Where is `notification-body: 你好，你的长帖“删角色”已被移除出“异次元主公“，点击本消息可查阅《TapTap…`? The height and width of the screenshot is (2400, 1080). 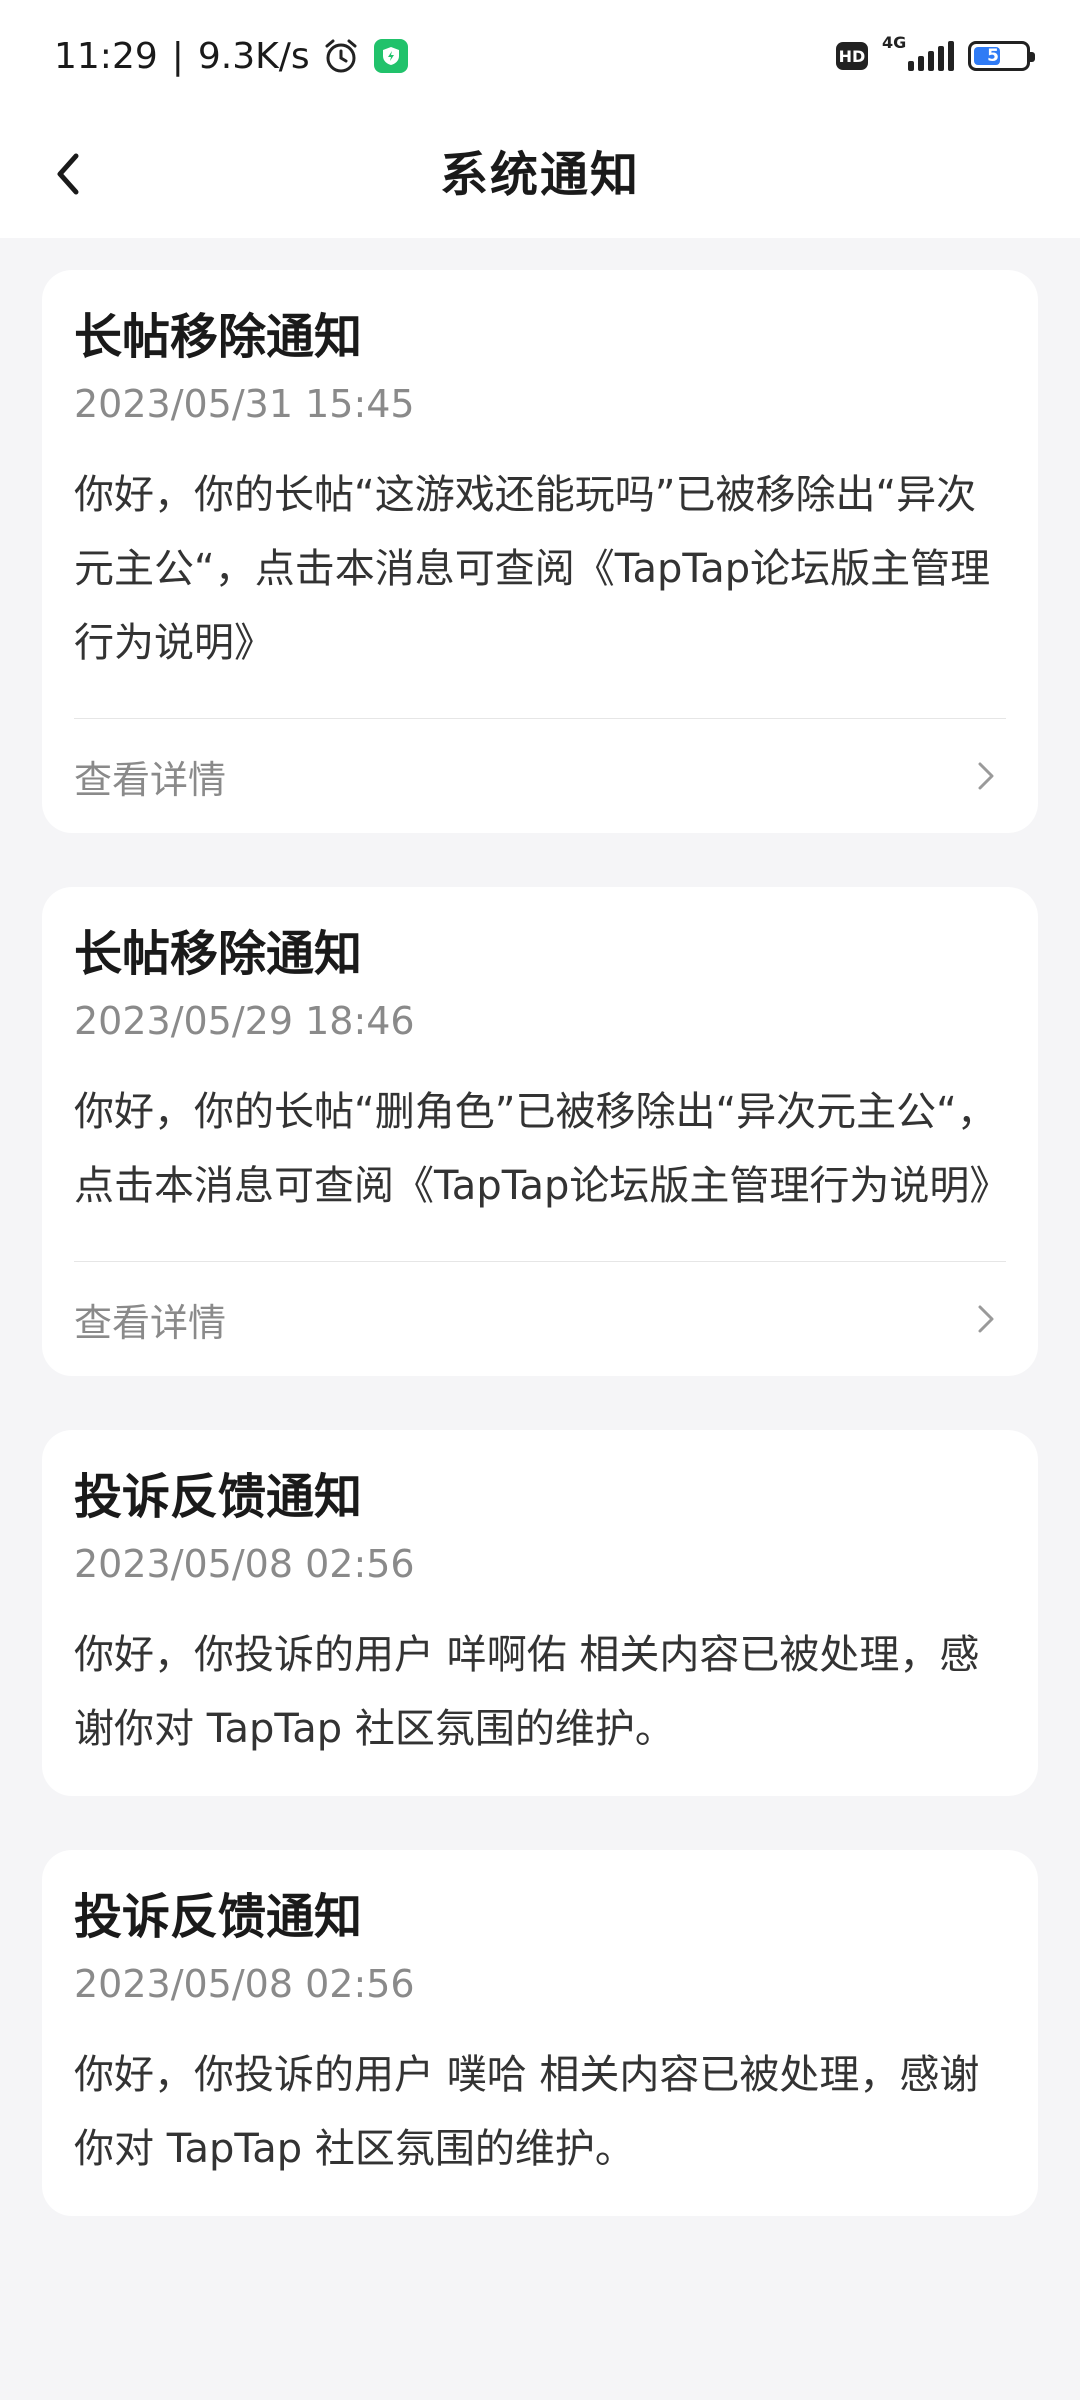
notification-body: 你好，你的长帖“删角色”已被移除出“异次元主公“，点击本消息可查阅《TapTap… is located at coordinates (542, 1149).